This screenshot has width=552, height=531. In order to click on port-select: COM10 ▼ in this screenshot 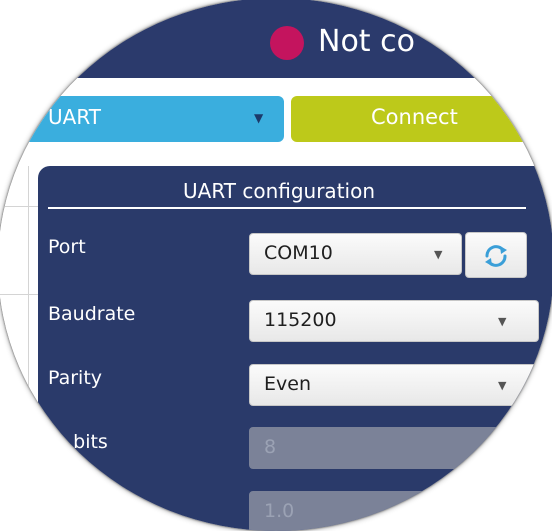, I will do `click(355, 254)`.